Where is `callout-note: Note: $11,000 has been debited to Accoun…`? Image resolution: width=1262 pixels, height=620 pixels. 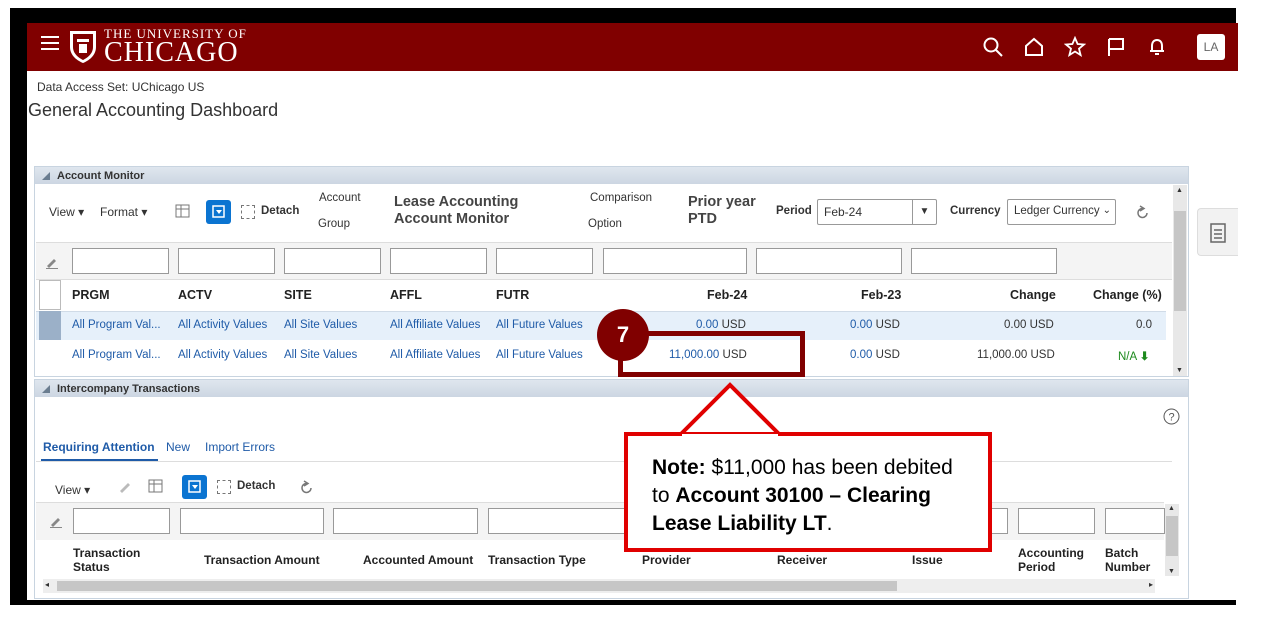
callout-note: Note: $11,000 has been debited to Accoun… is located at coordinates (808, 492).